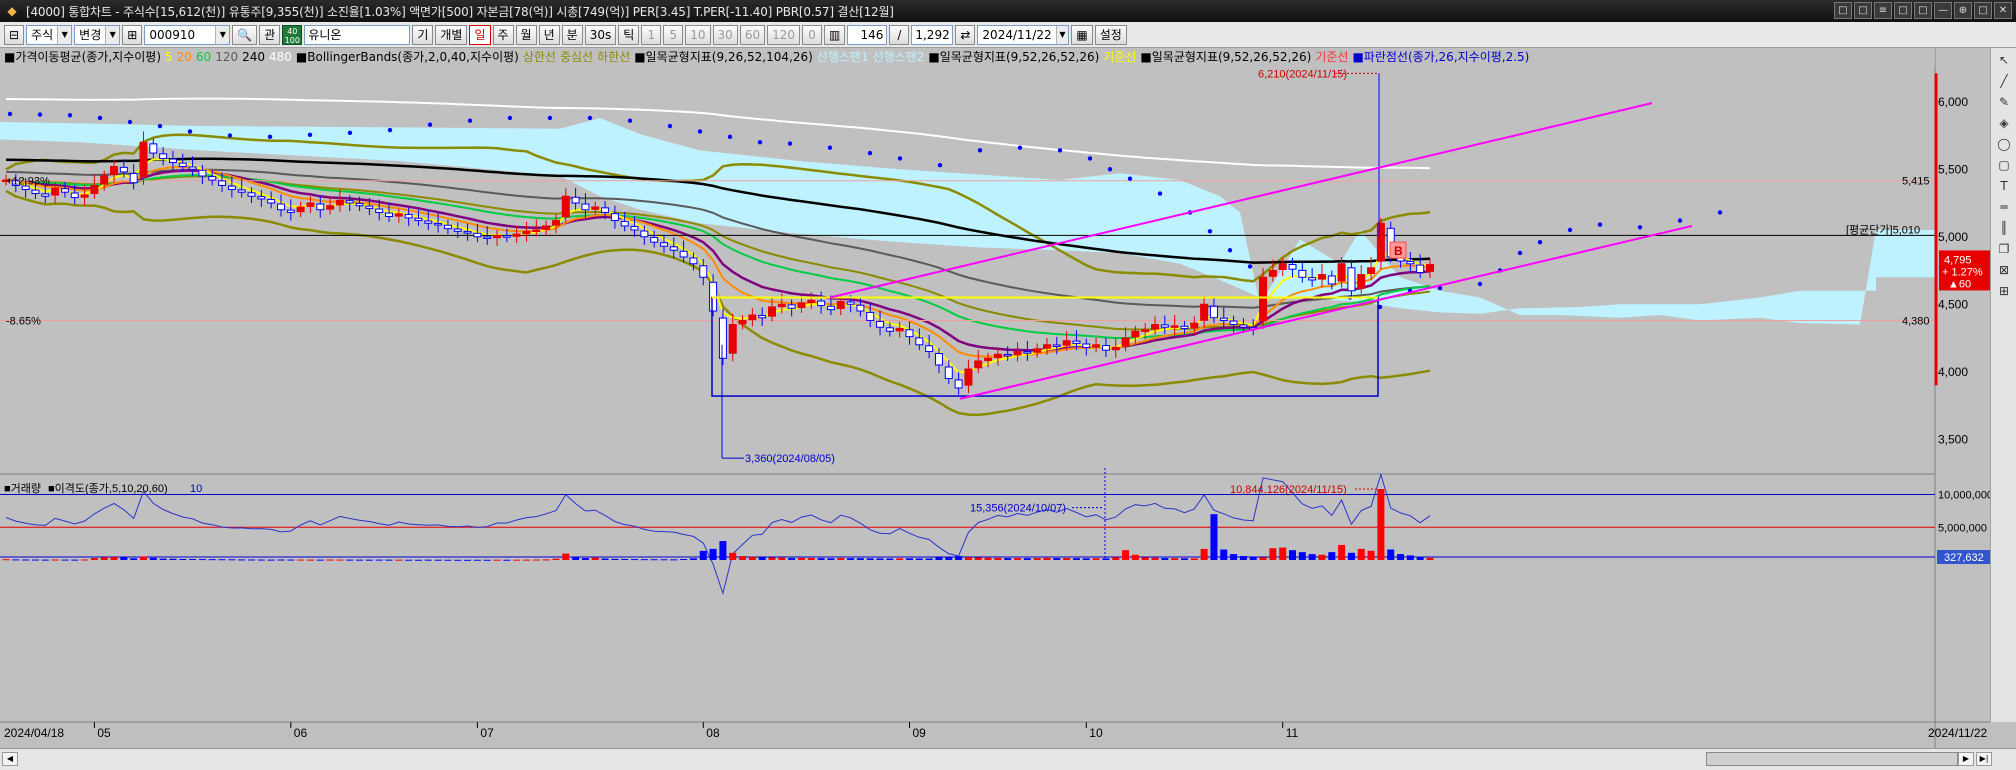 The height and width of the screenshot is (770, 2016). Describe the element at coordinates (613, 57) in the screenshot. I see `legend-item: 하한선` at that location.